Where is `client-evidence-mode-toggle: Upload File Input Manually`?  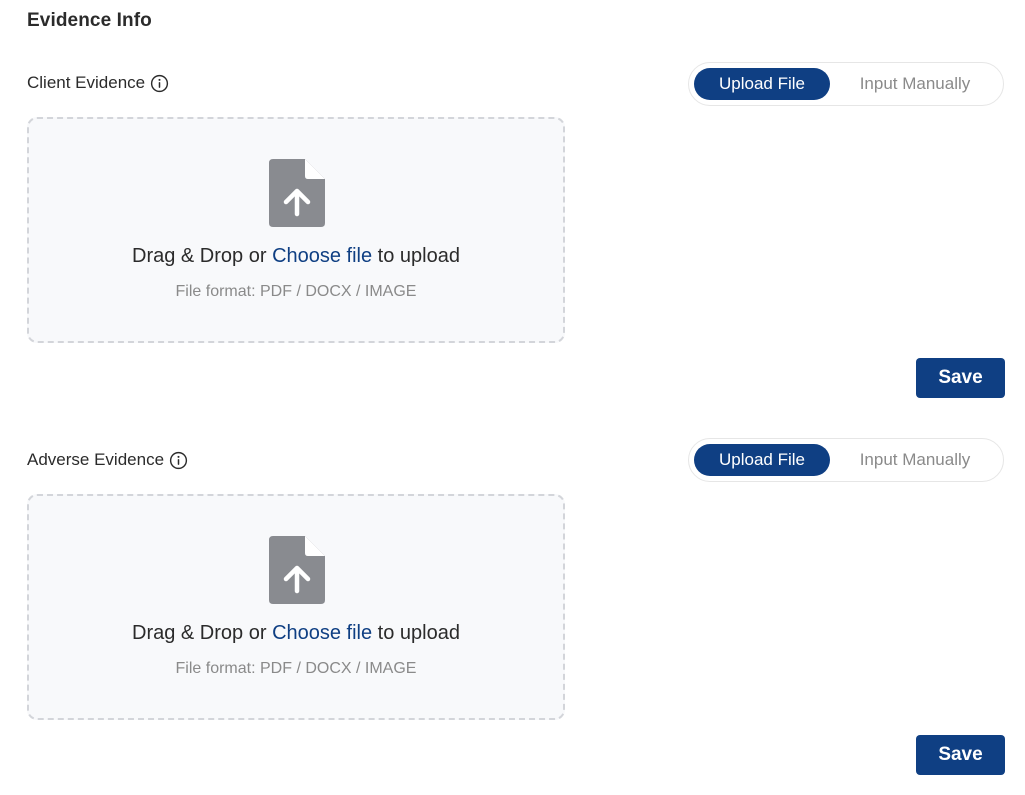
client-evidence-mode-toggle: Upload File Input Manually is located at coordinates (846, 84).